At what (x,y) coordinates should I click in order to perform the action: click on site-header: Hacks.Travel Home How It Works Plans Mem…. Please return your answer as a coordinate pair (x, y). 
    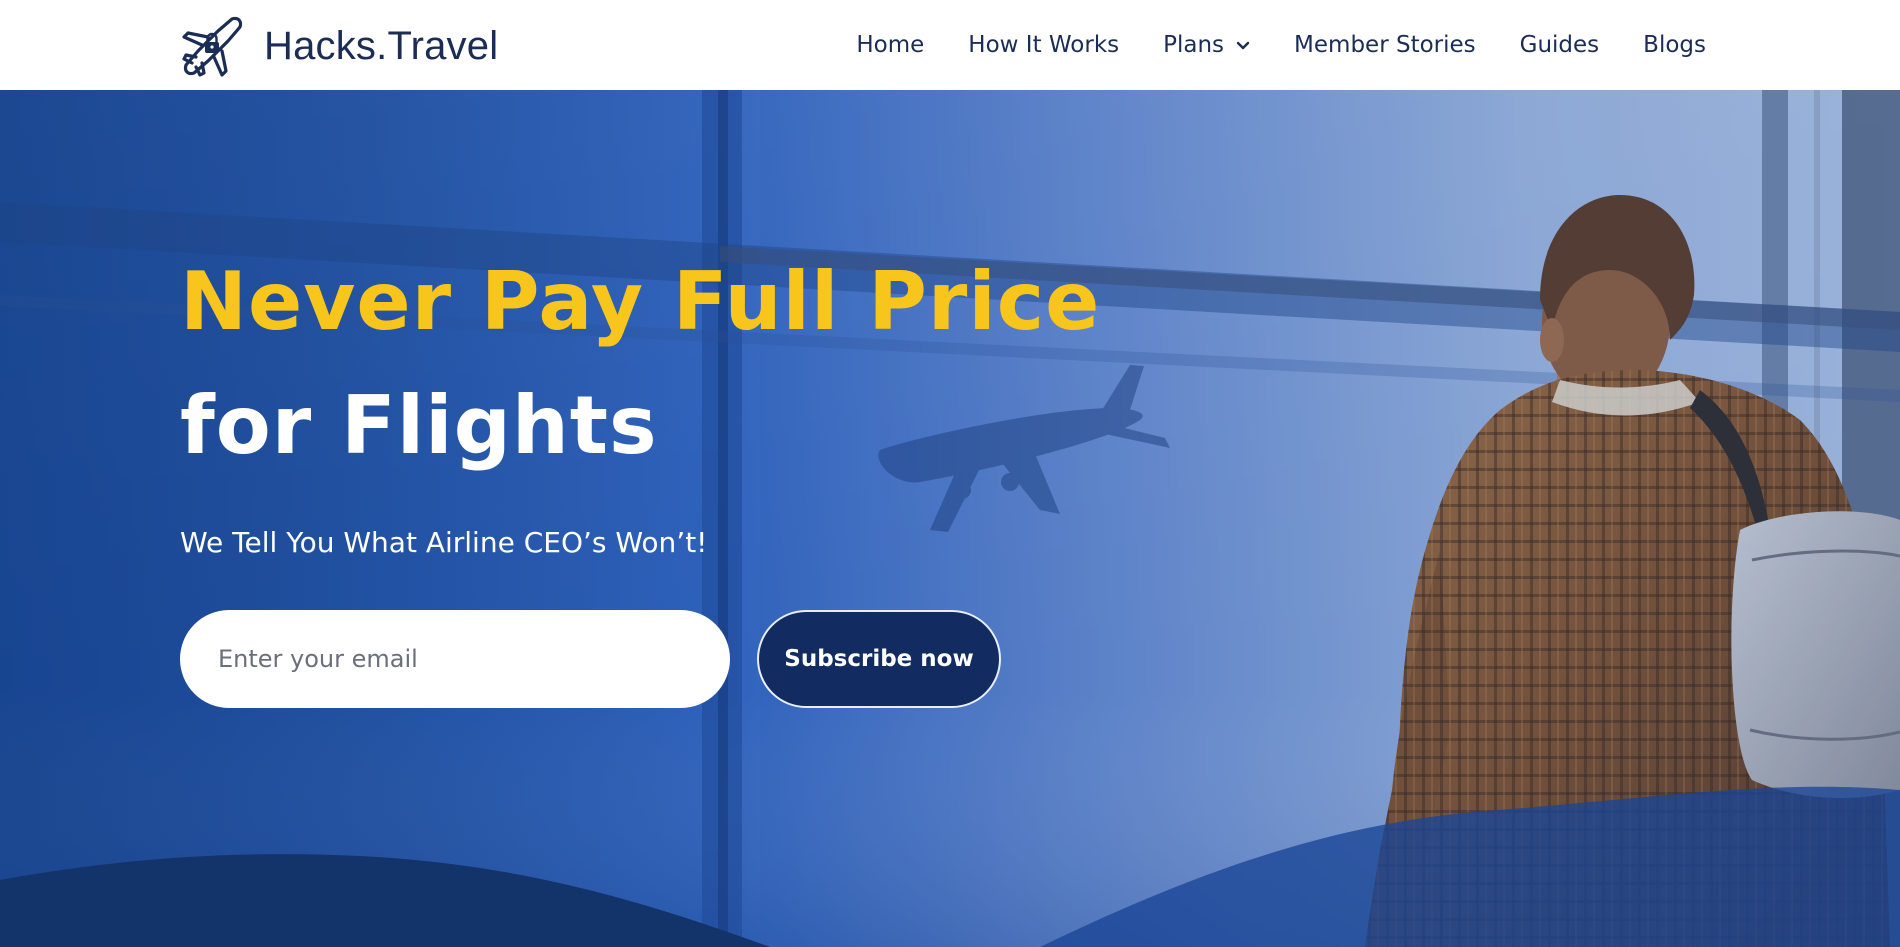
    Looking at the image, I should click on (950, 45).